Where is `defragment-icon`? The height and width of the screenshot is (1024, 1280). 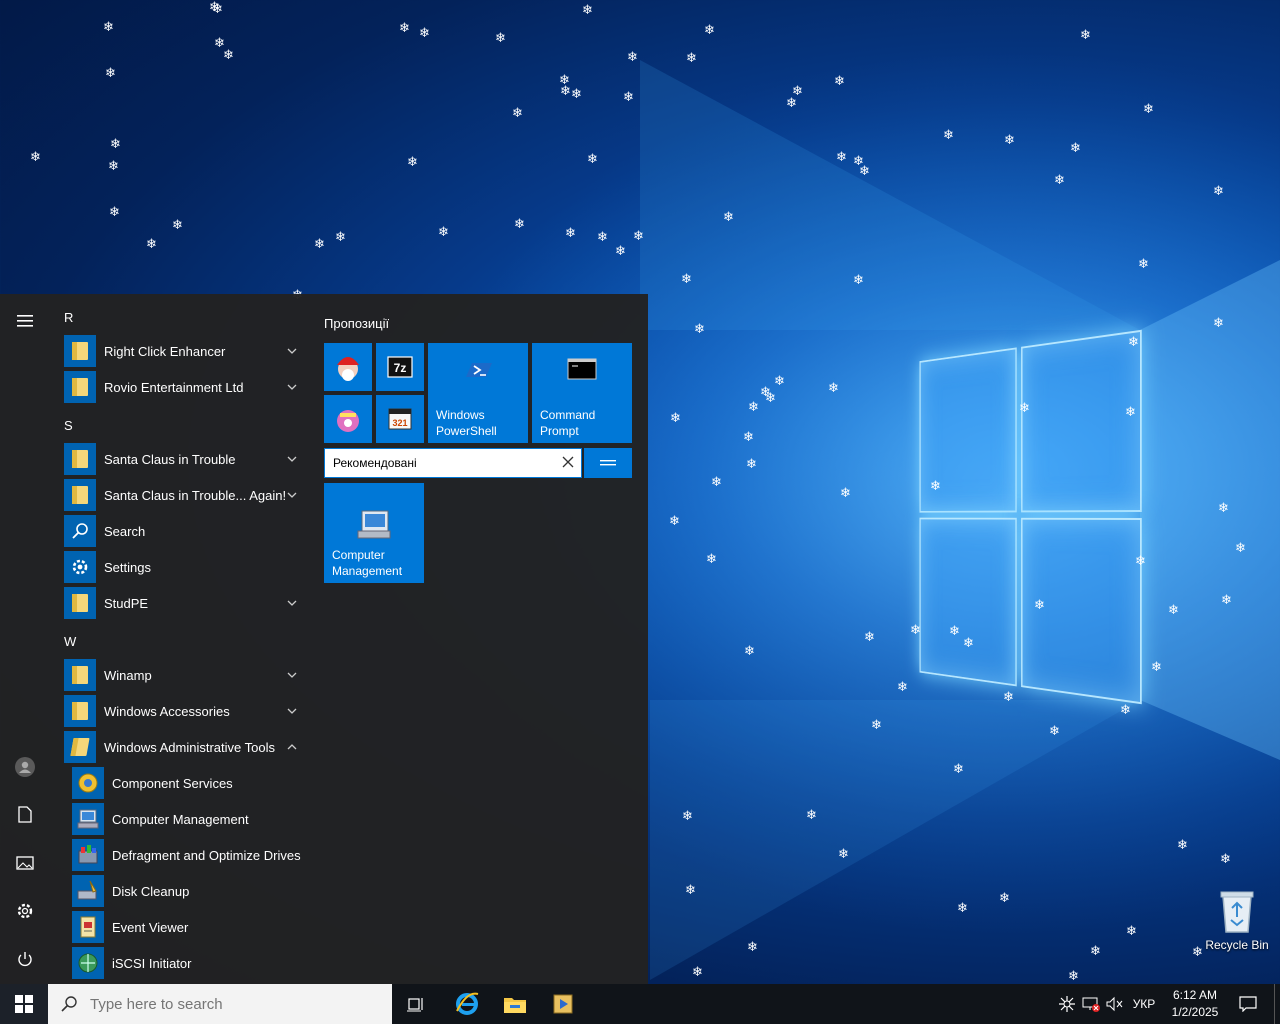 defragment-icon is located at coordinates (88, 855).